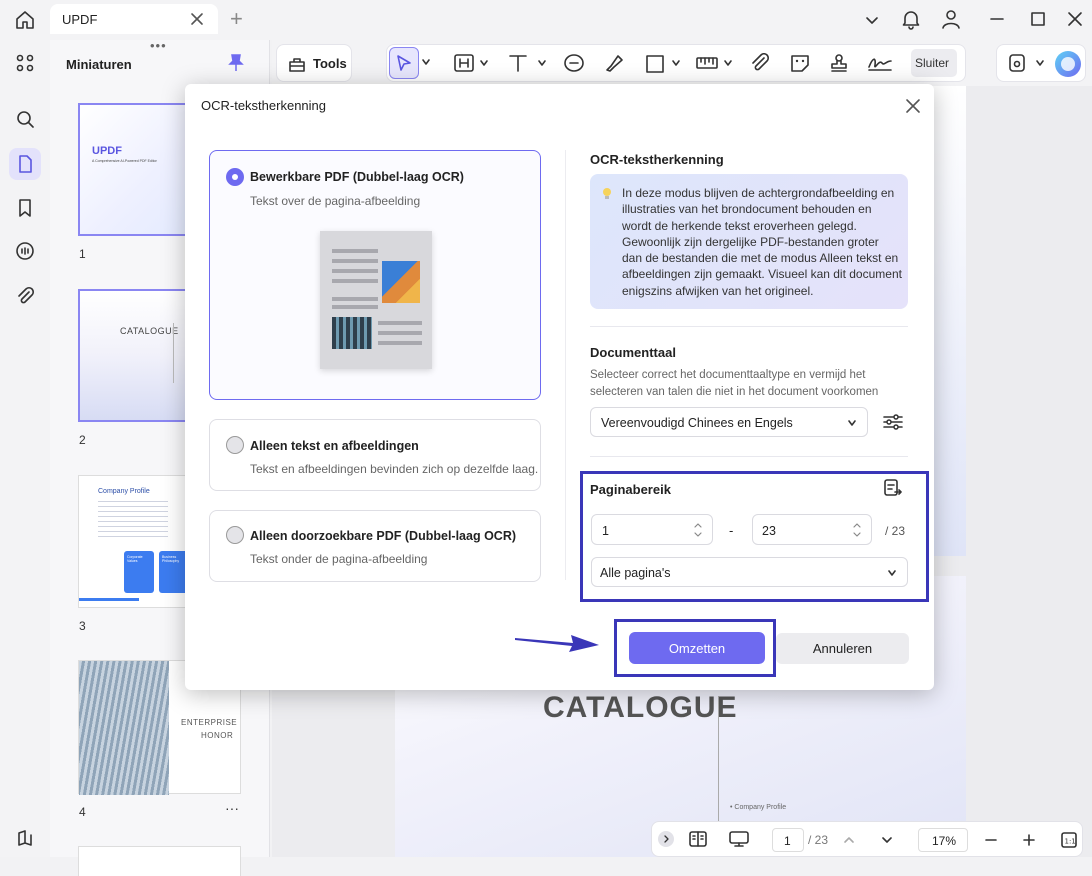 Image resolution: width=1092 pixels, height=876 pixels. Describe the element at coordinates (842, 648) in the screenshot. I see `cancel-button: Annuleren` at that location.